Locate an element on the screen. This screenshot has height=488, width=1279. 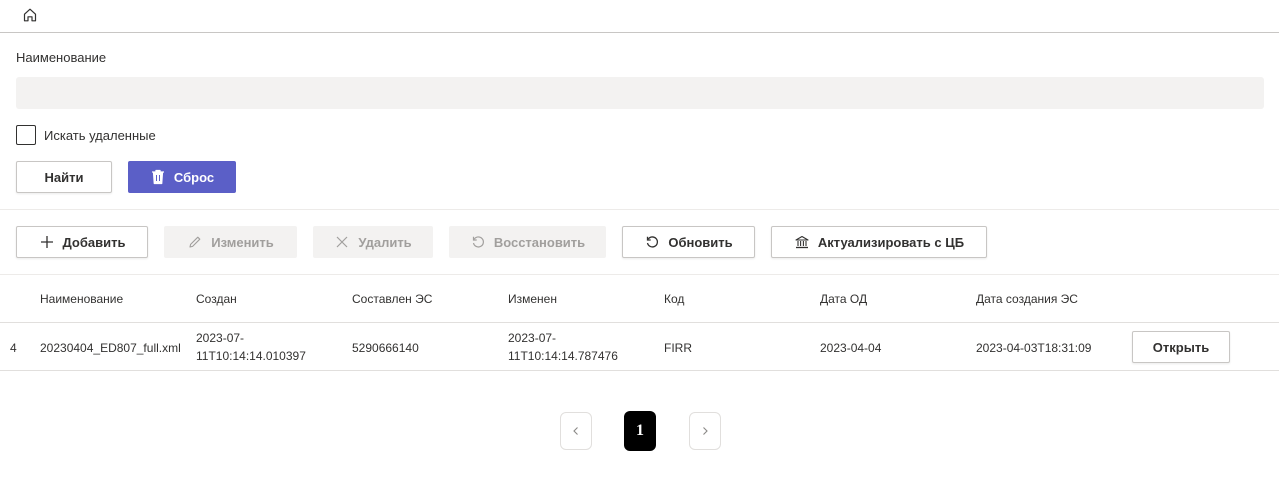
current-page-number: 1 is located at coordinates (640, 430).